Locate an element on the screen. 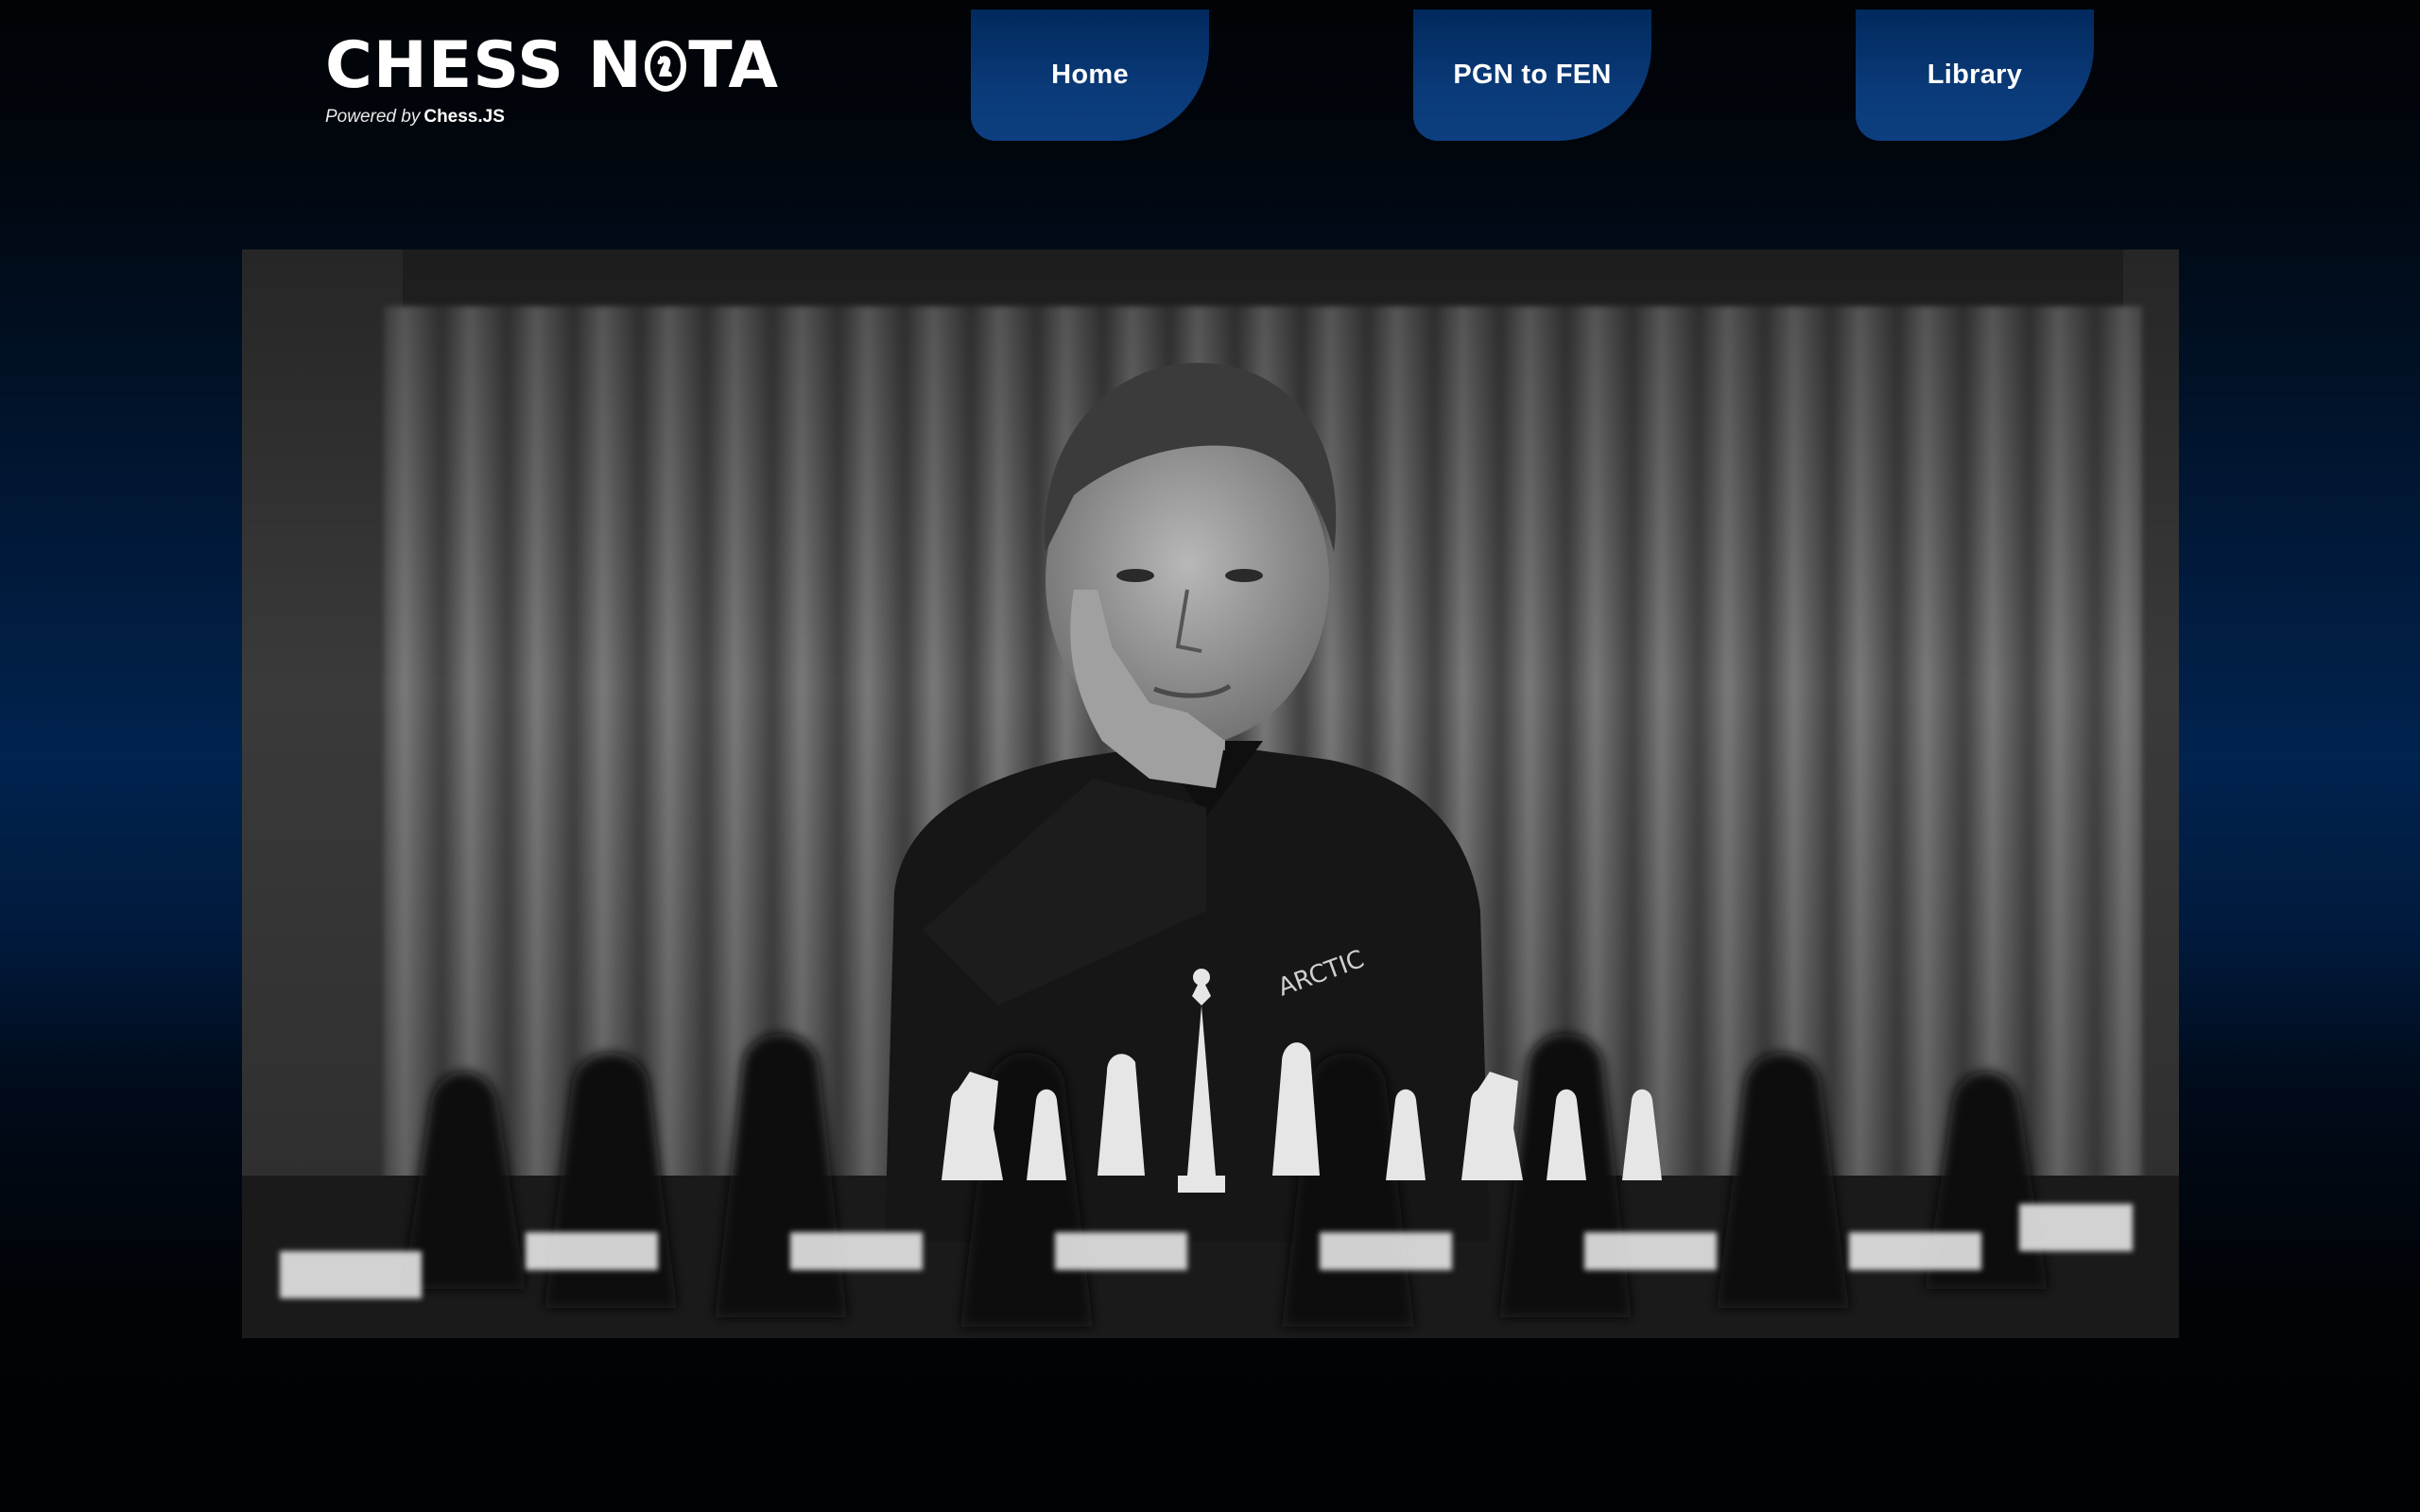  logo-title-right: TA is located at coordinates (733, 65).